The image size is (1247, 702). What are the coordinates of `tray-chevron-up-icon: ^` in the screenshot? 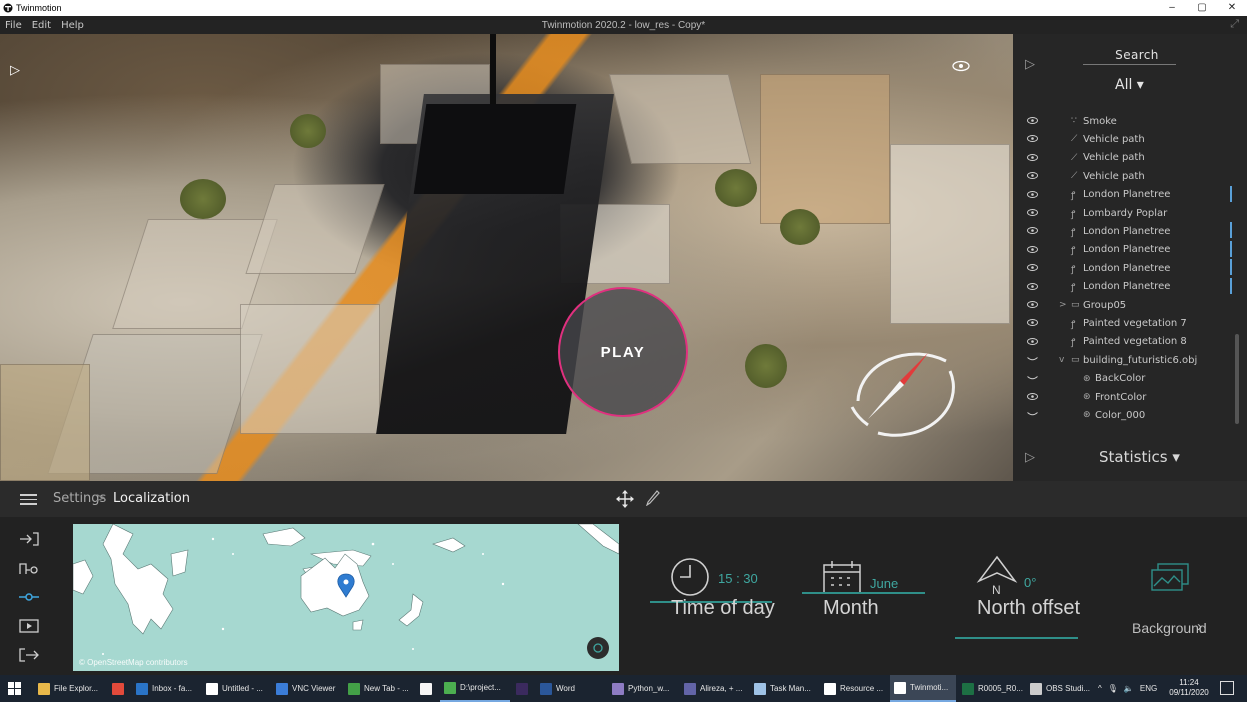 It's located at (1100, 688).